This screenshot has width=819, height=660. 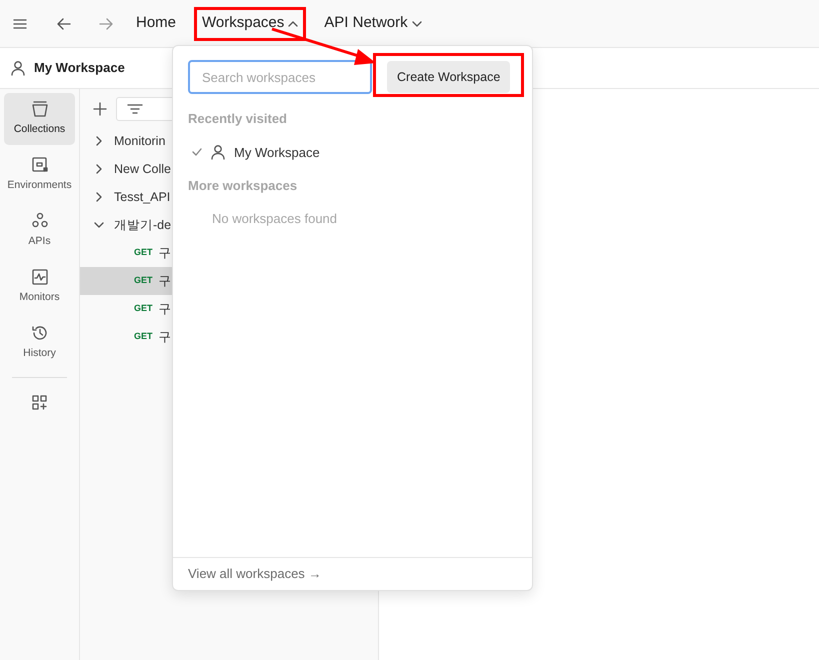 I want to click on empty-message: No workspaces found, so click(x=275, y=219).